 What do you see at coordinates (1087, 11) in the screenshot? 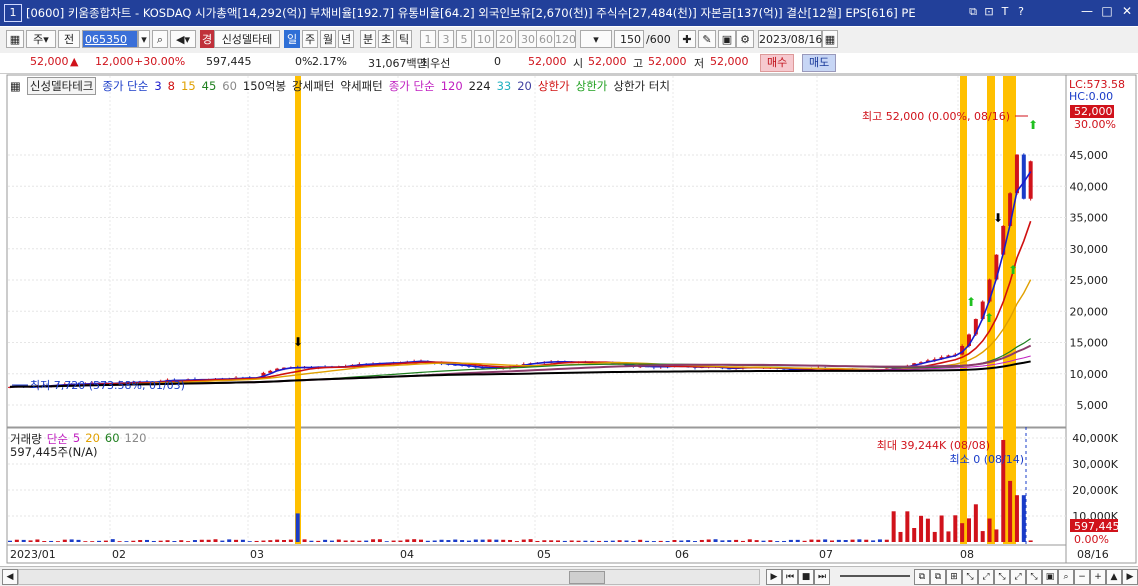
I see `minimize-icon: —` at bounding box center [1087, 11].